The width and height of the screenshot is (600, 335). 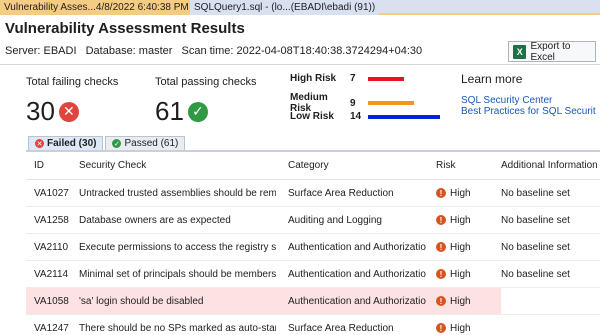 I want to click on tab-passed-label: Passed (61), so click(x=151, y=143).